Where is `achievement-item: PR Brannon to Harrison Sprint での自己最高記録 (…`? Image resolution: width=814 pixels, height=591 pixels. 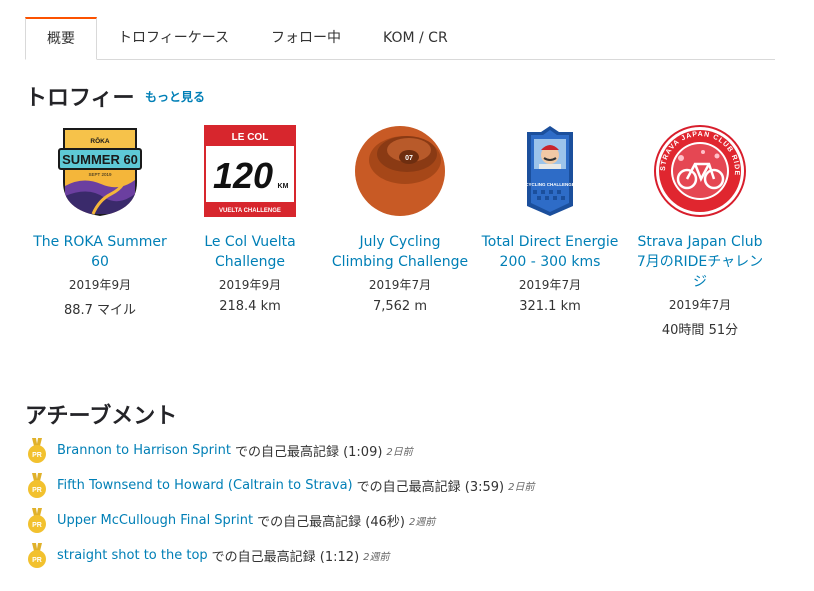 achievement-item: PR Brannon to Harrison Sprint での自己最高記録 (… is located at coordinates (407, 450).